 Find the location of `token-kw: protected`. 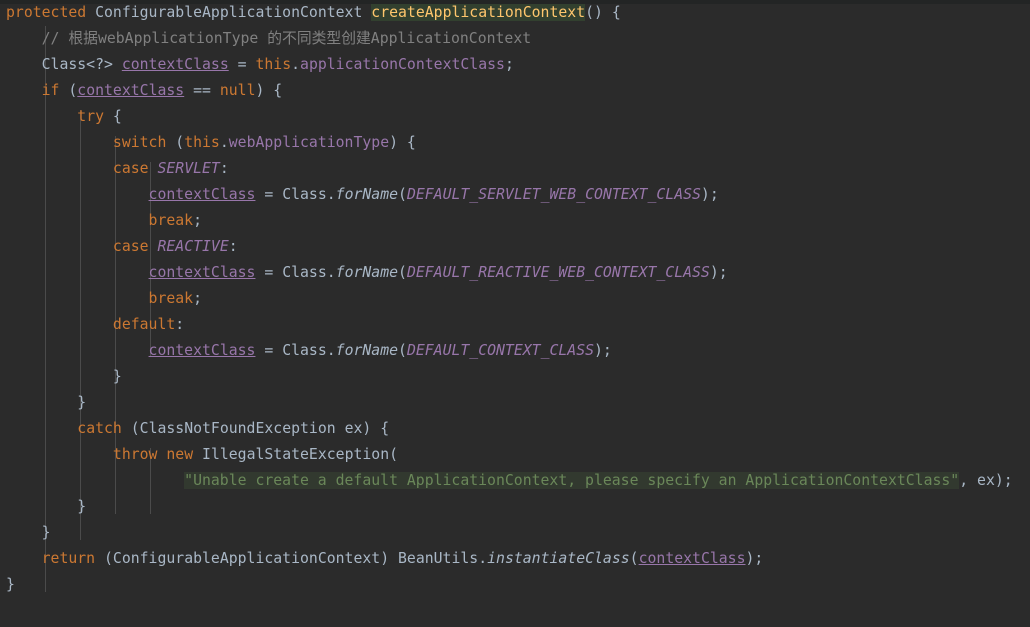

token-kw: protected is located at coordinates (46, 12).